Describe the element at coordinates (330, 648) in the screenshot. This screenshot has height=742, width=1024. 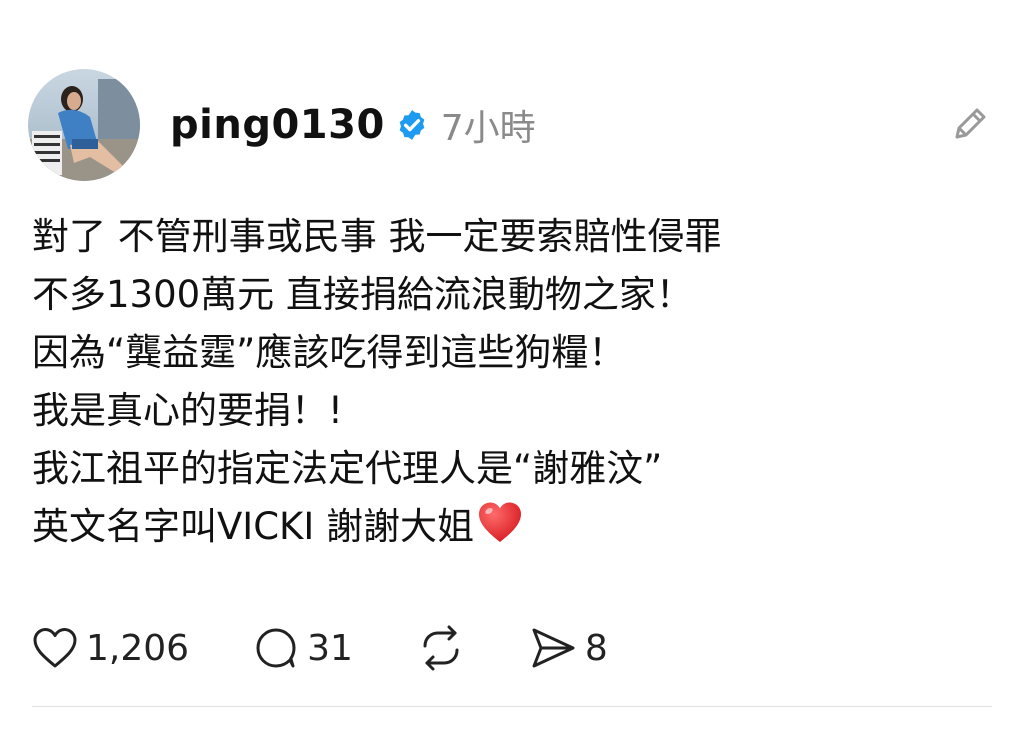
I see `comment-count: 31` at that location.